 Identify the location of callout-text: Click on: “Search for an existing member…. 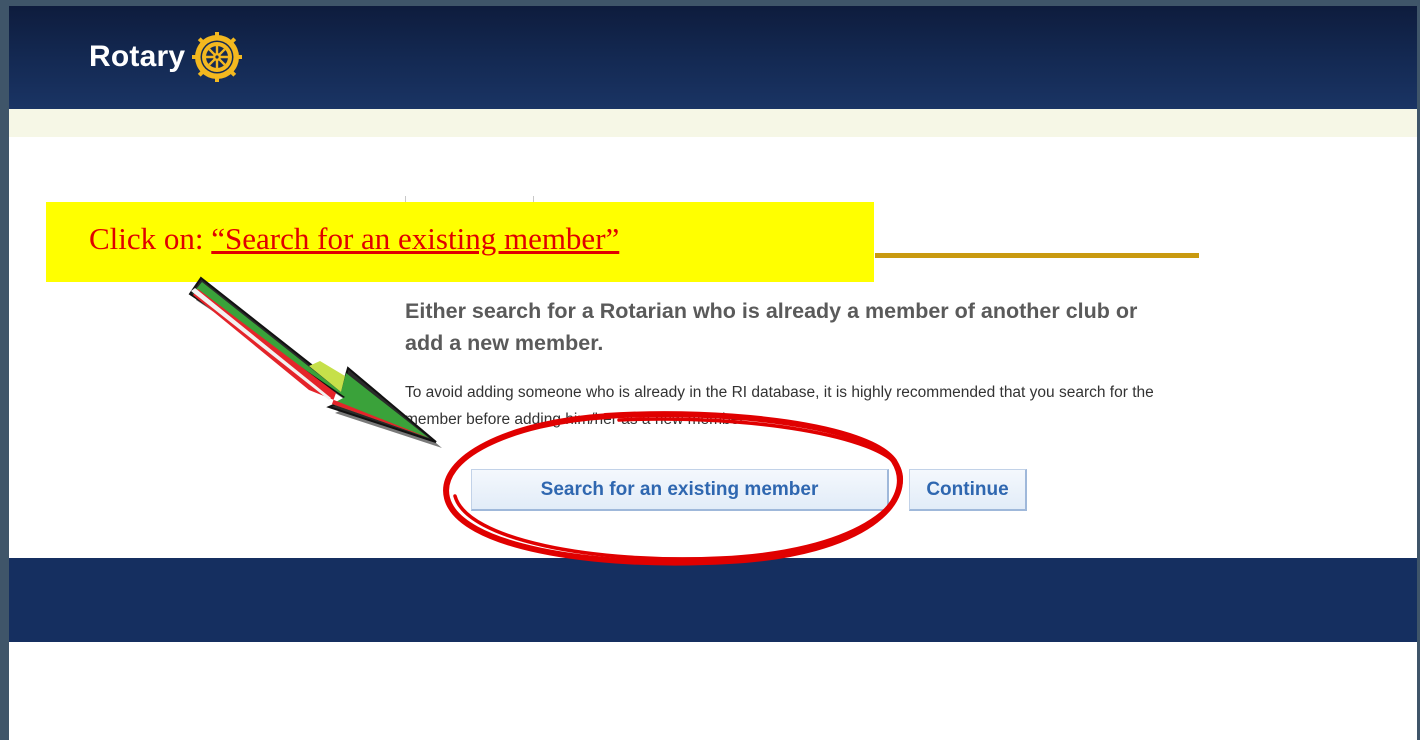
(354, 238).